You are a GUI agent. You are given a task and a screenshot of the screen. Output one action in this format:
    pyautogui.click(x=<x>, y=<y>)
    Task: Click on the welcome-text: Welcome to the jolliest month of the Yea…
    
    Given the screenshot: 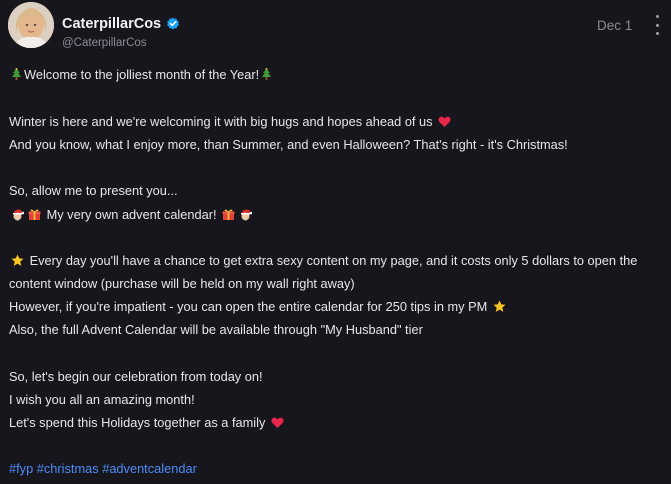 What is the action you would take?
    pyautogui.click(x=142, y=74)
    